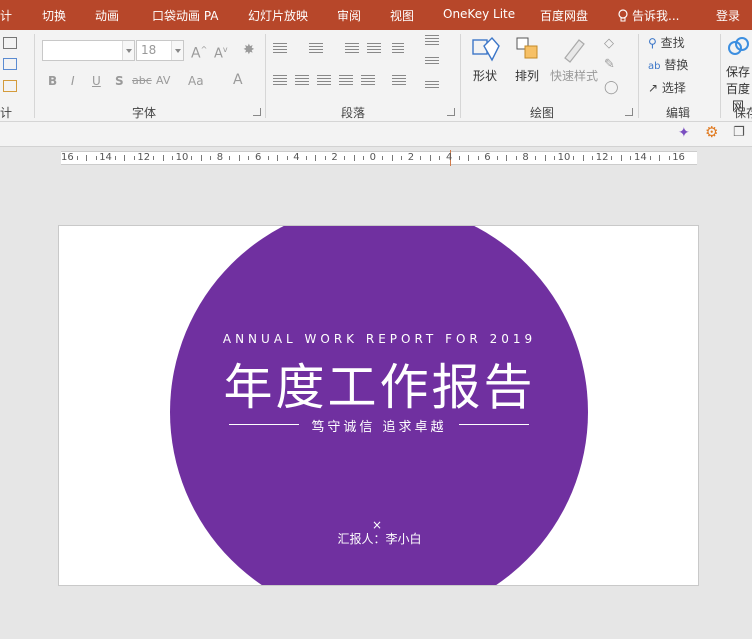  I want to click on tab-pocket-animation: 口袋动画 PA, so click(185, 15).